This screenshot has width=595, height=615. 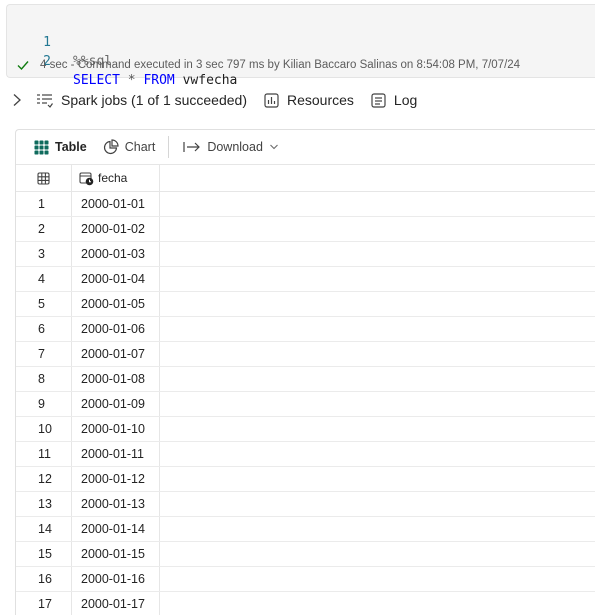 I want to click on table-row: 16 2000-01-16, so click(x=305, y=579).